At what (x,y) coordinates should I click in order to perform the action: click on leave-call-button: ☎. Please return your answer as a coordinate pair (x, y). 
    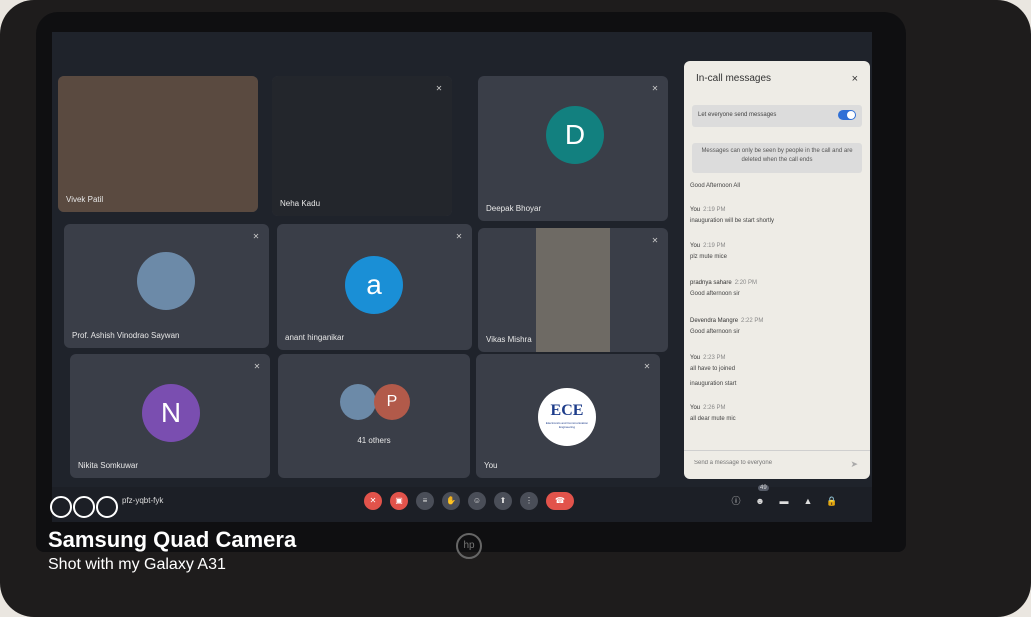
    Looking at the image, I should click on (560, 501).